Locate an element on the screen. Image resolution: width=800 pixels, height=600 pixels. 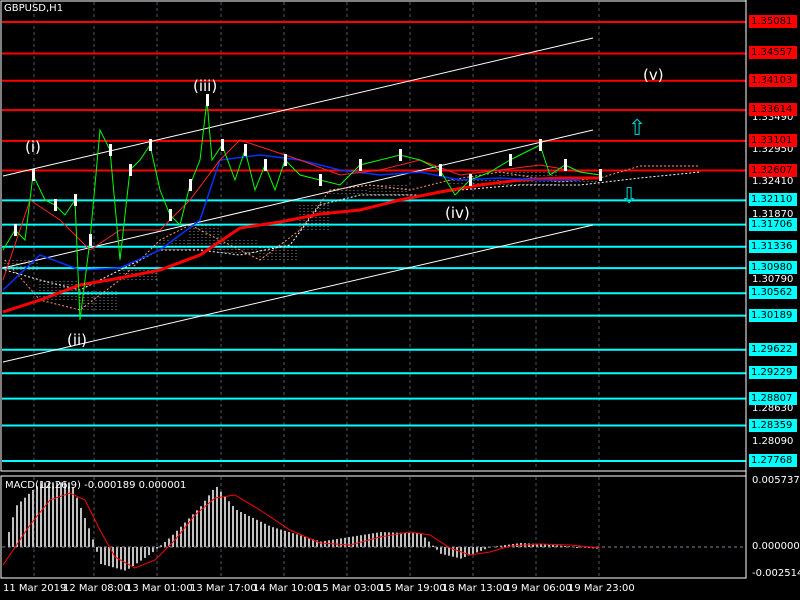
time-label: 19 Mar 23:00 is located at coordinates (601, 588).